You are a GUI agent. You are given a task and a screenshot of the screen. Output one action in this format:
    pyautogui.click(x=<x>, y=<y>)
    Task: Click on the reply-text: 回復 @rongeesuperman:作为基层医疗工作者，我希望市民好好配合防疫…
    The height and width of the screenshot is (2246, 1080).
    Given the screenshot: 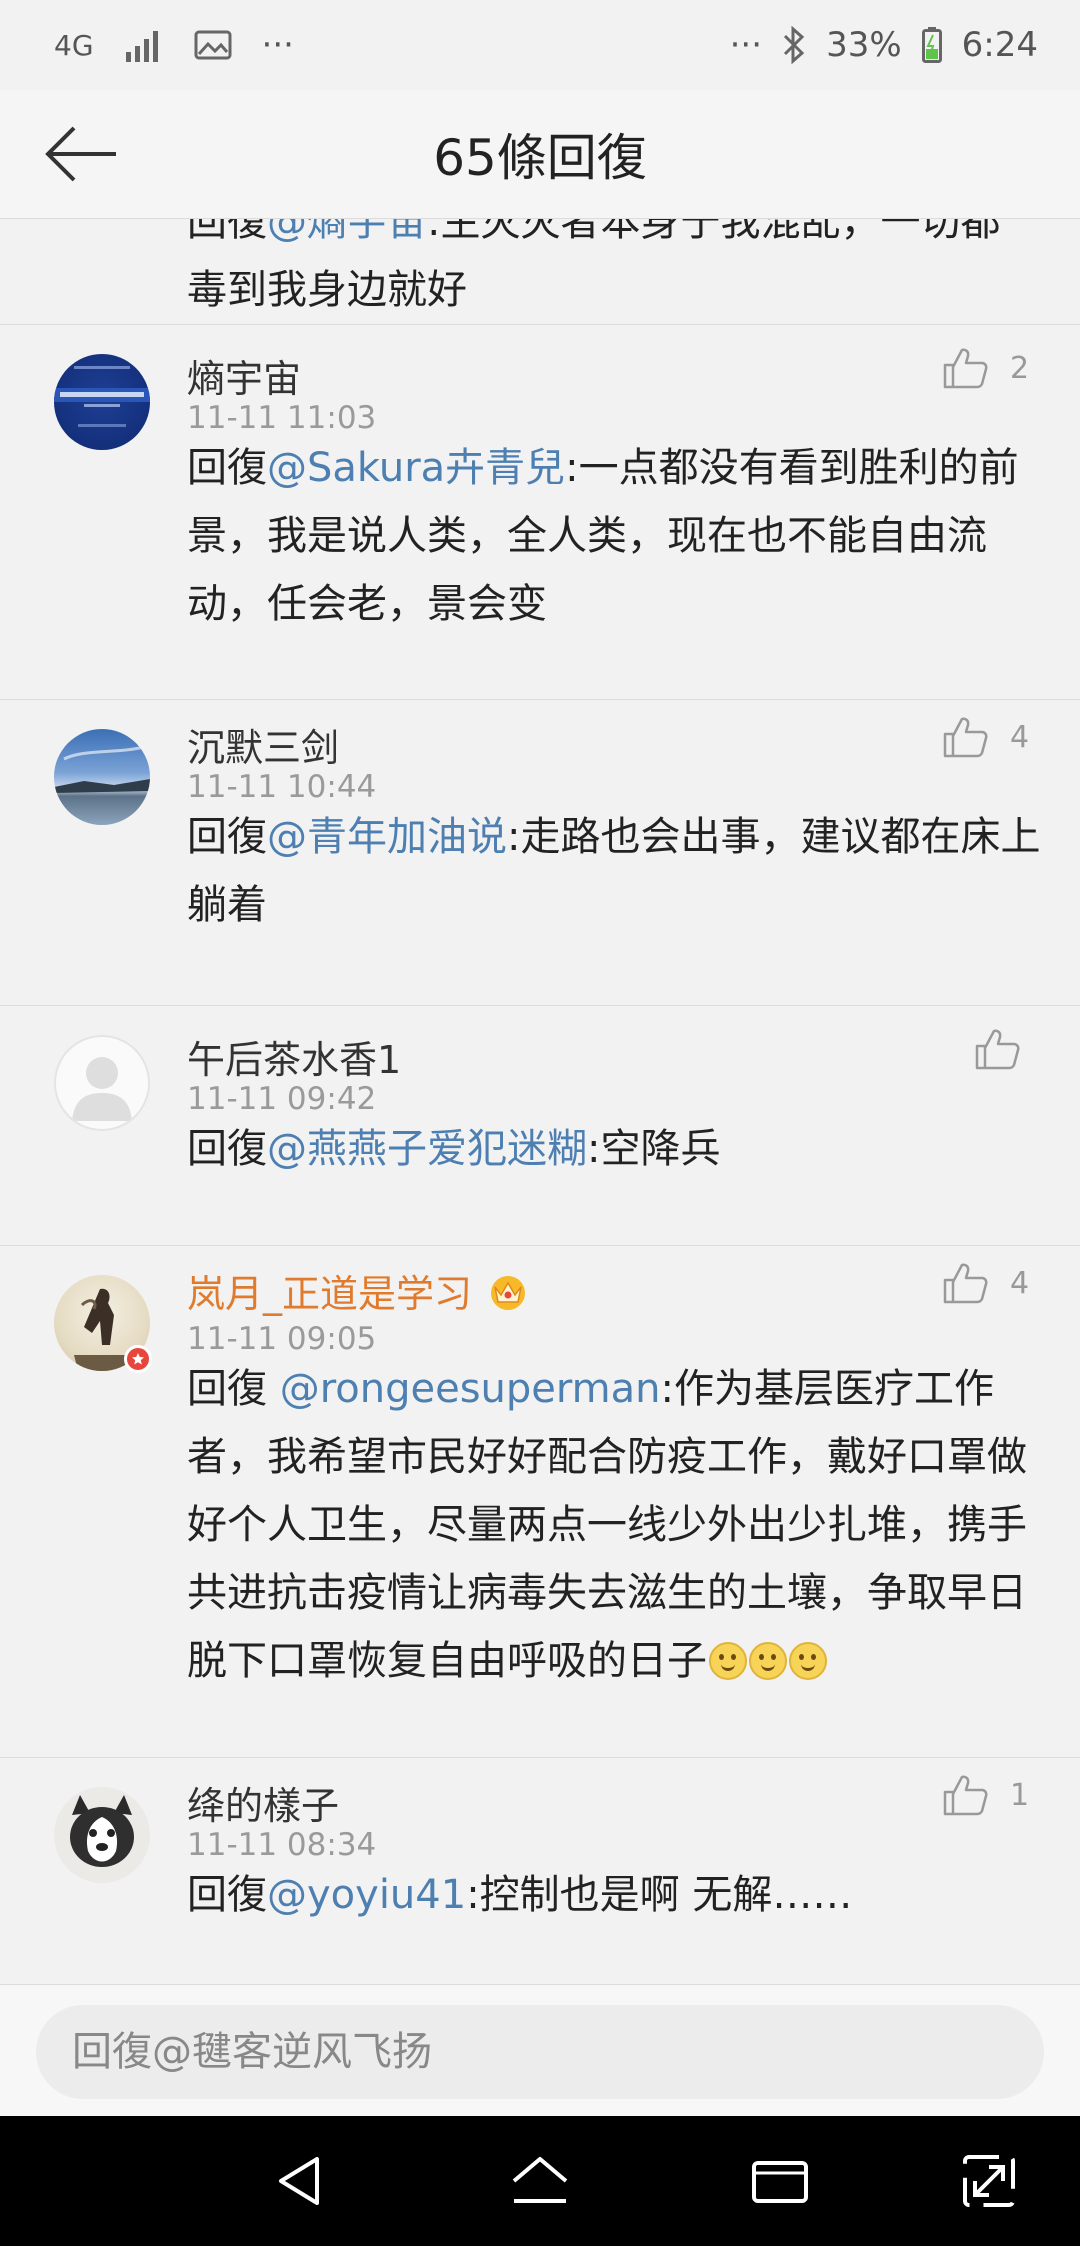 What is the action you would take?
    pyautogui.click(x=617, y=1525)
    